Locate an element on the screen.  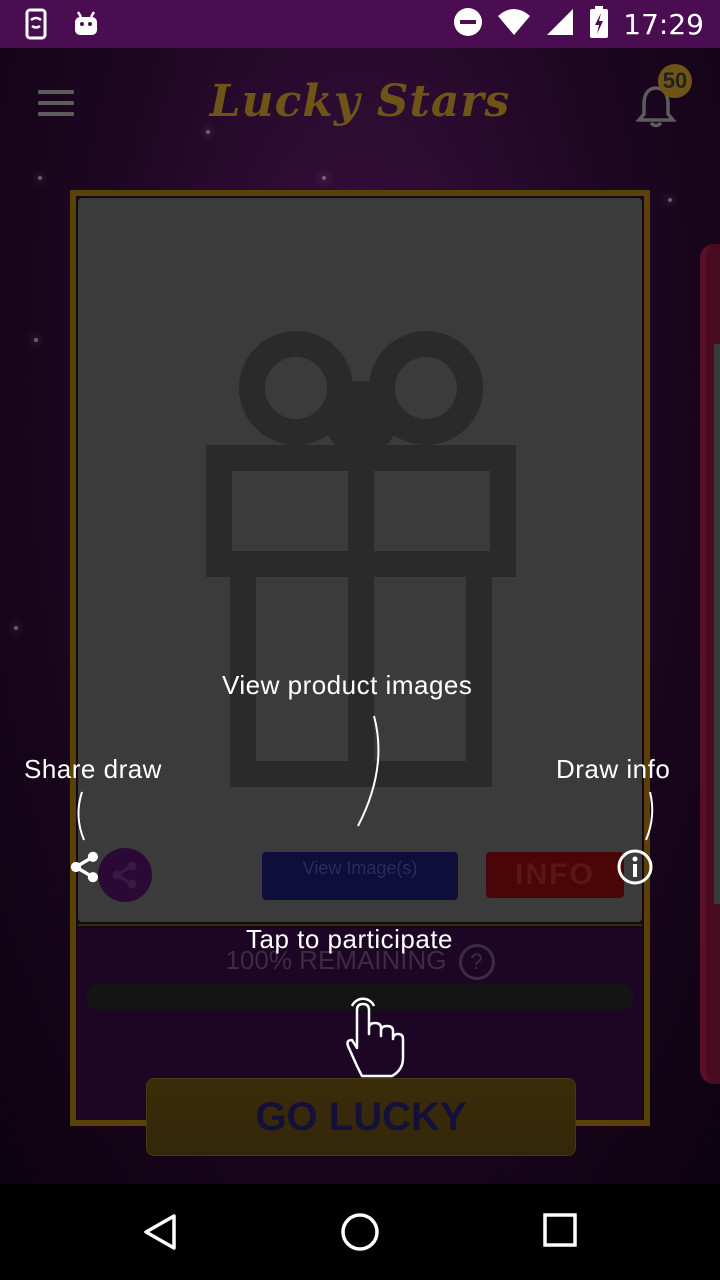
system-nav-bar is located at coordinates (360, 1232).